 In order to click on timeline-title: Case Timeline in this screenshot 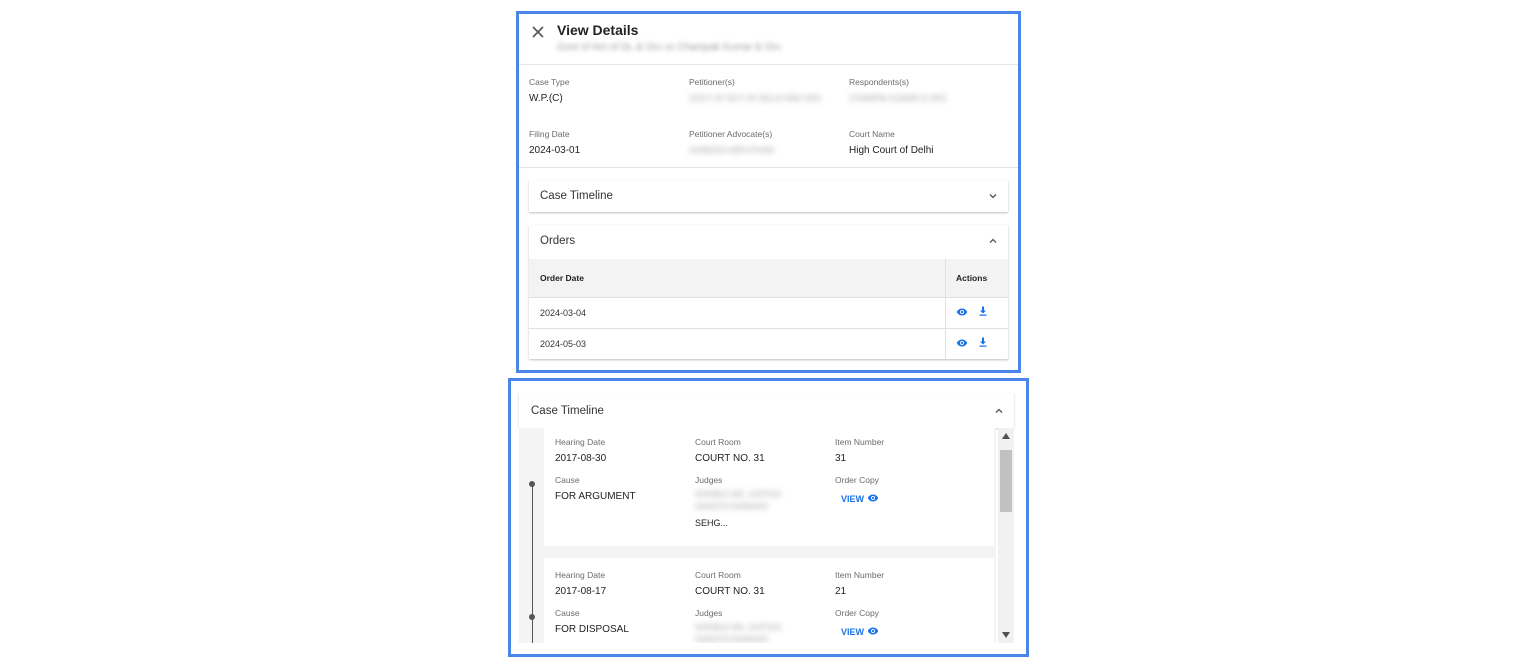, I will do `click(567, 411)`.